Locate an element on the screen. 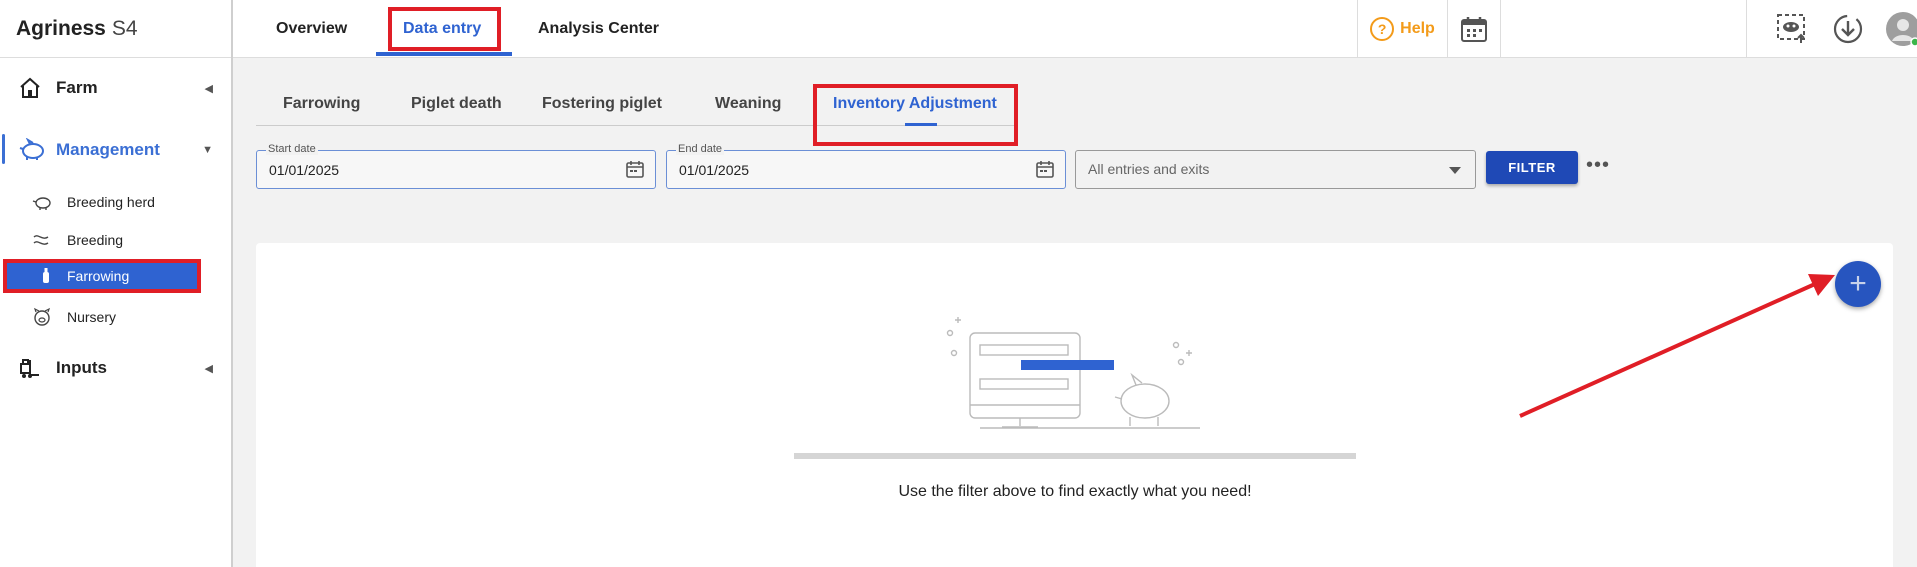 This screenshot has width=1917, height=567. sidebar-item-management: Management ▼ is located at coordinates (115, 149).